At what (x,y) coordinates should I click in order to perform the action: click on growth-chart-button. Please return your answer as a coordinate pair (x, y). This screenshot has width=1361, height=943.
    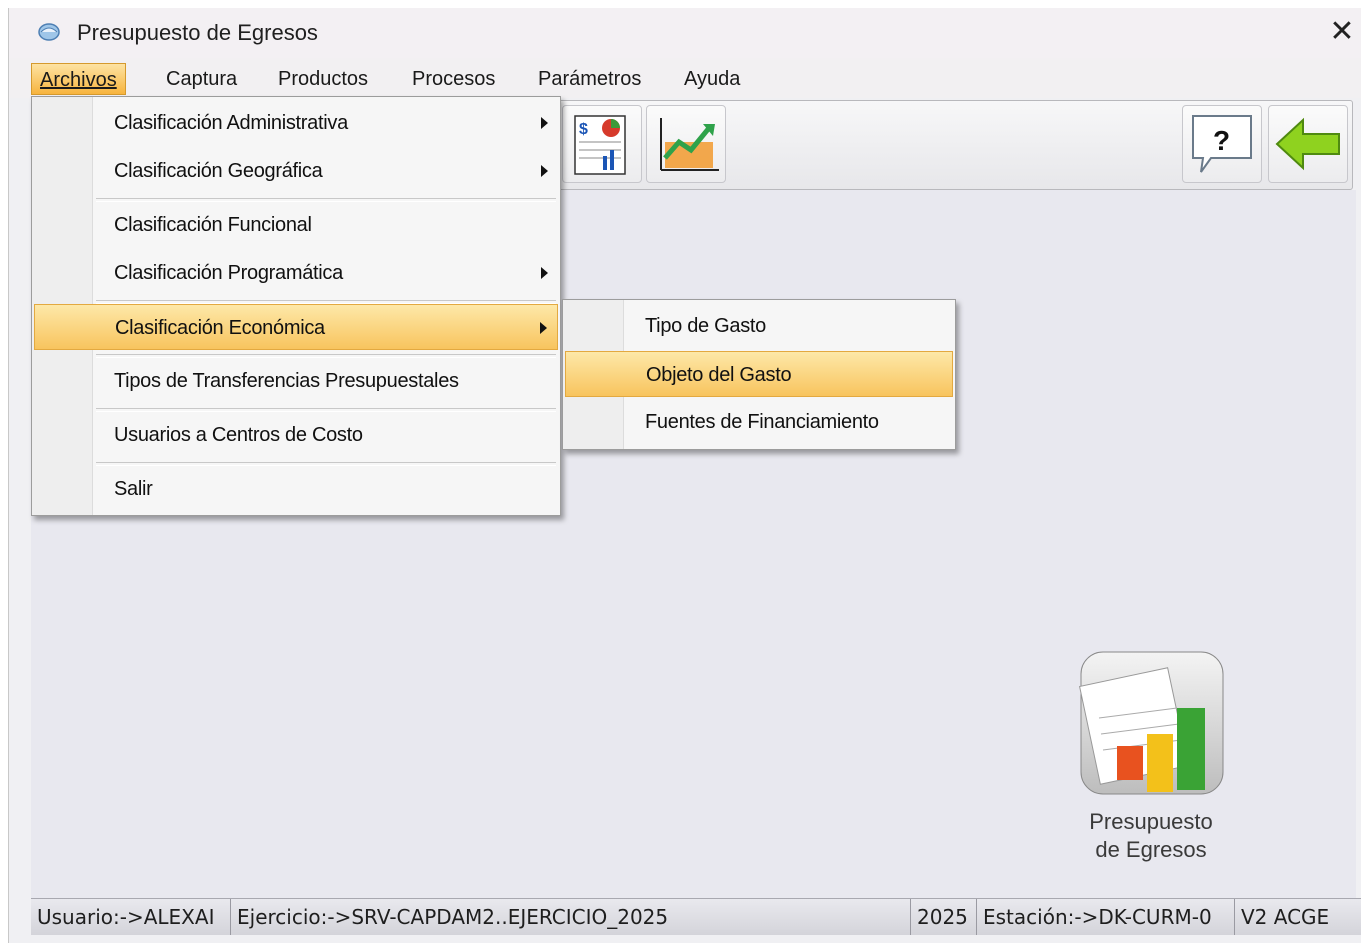
    Looking at the image, I should click on (686, 144).